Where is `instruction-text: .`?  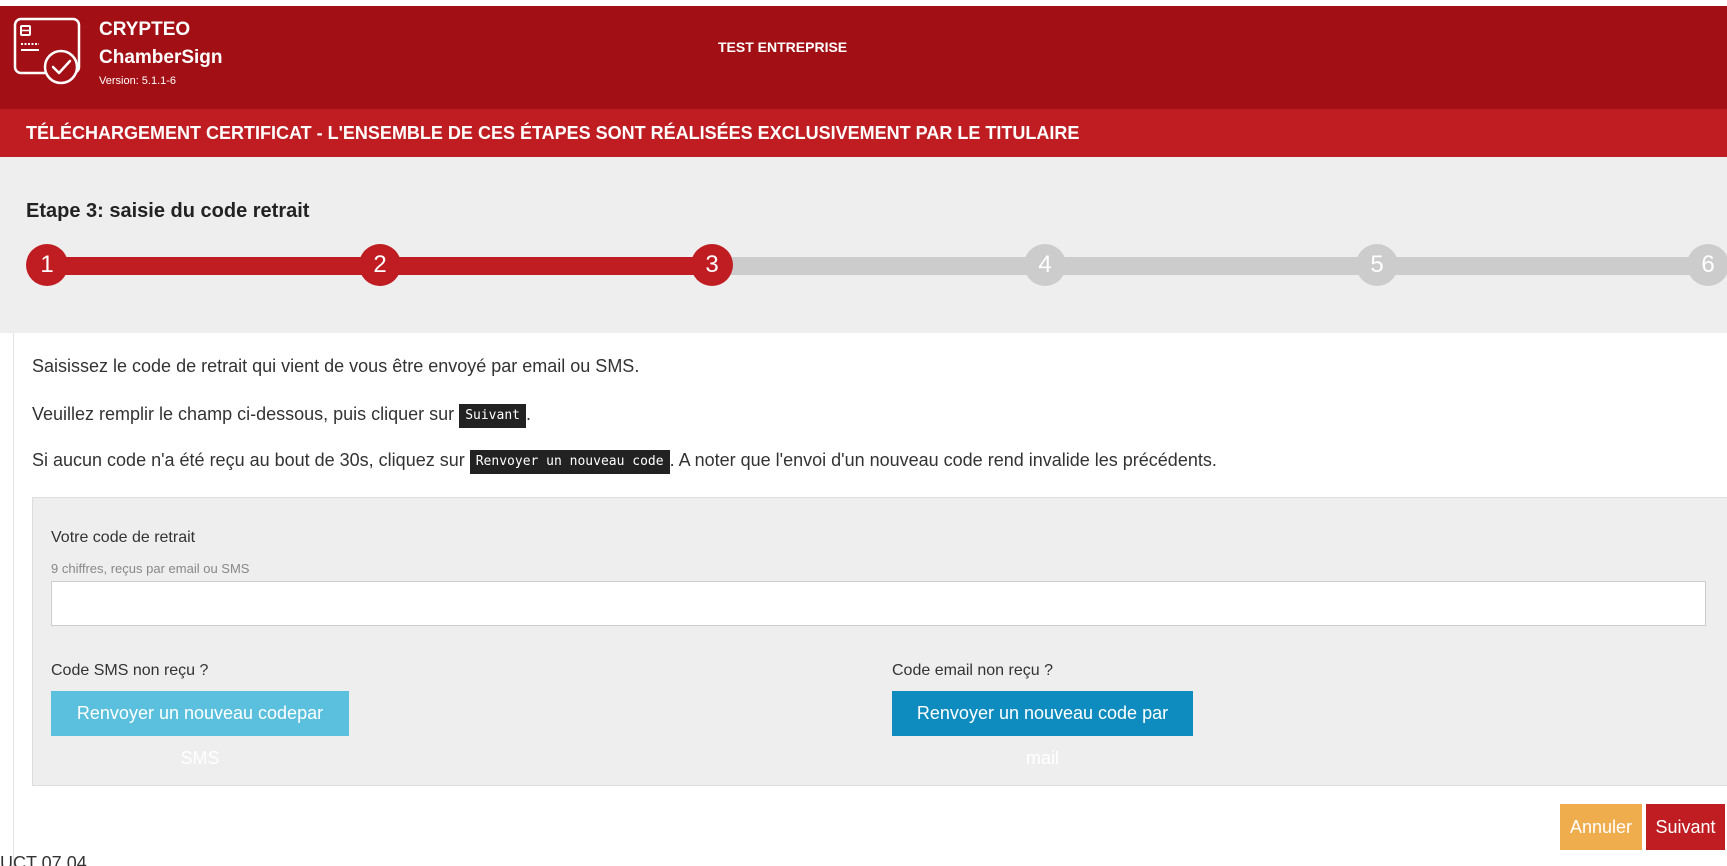
instruction-text: . is located at coordinates (528, 414).